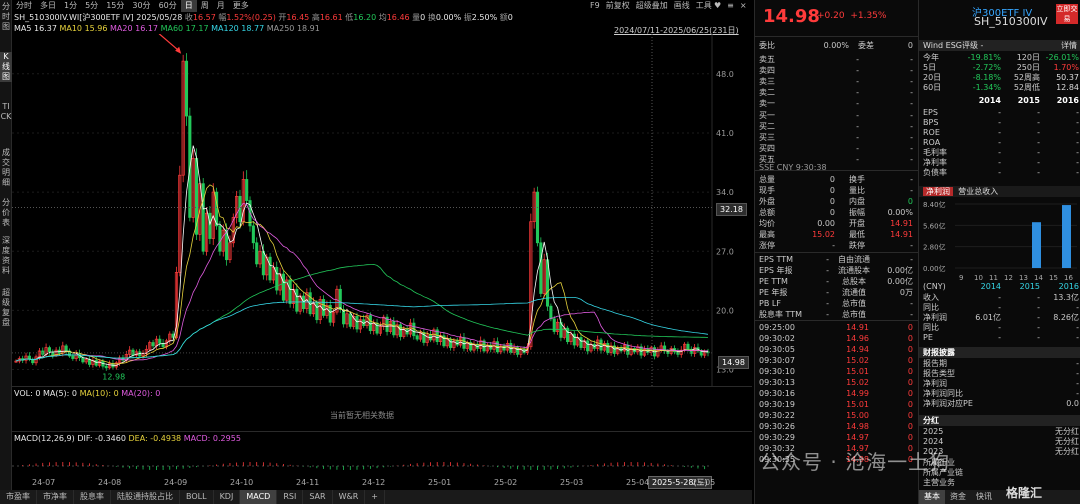  What do you see at coordinates (92, 497) in the screenshot?
I see `tab-dividend: 股息率` at bounding box center [92, 497].